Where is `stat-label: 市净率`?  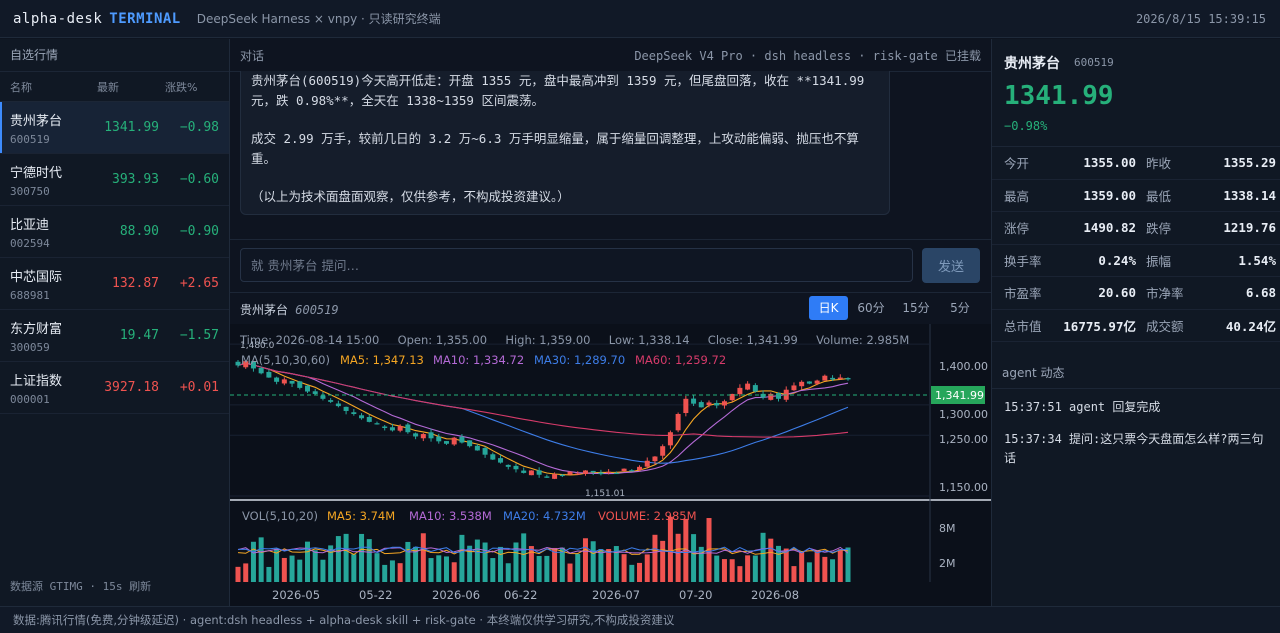
stat-label: 市净率 is located at coordinates (1165, 294).